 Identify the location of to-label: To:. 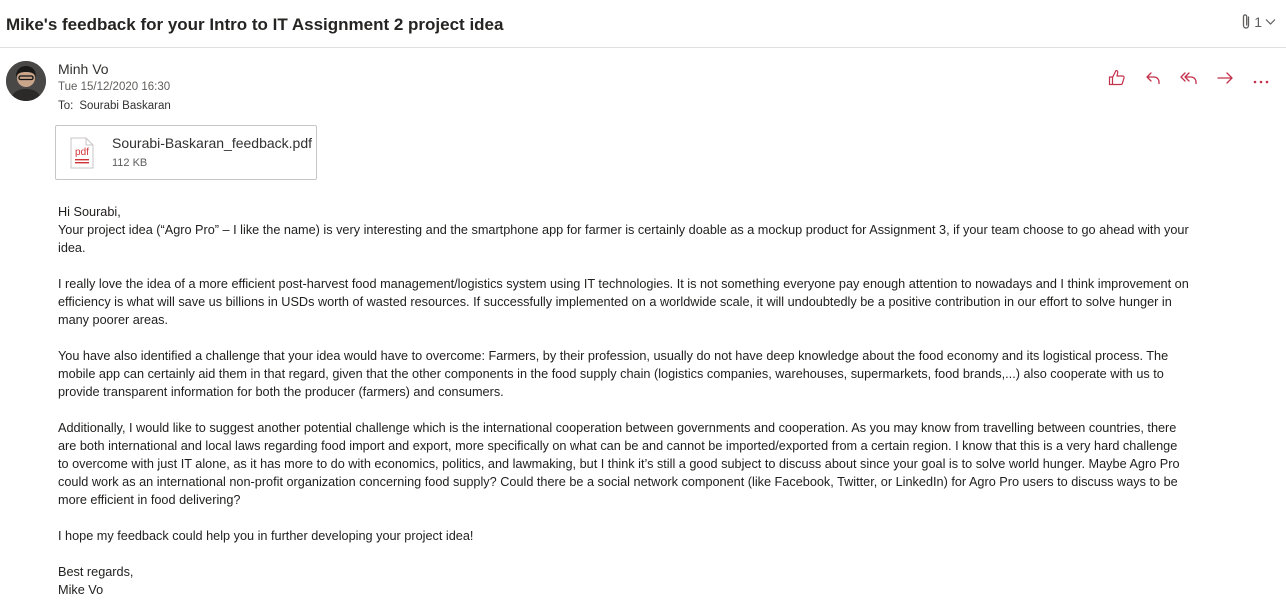
(66, 106).